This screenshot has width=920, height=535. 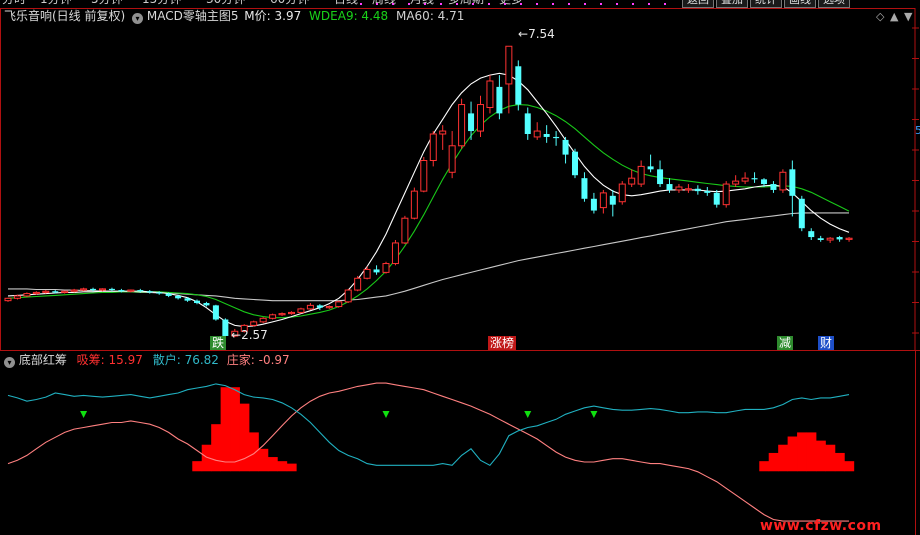 What do you see at coordinates (908, 16) in the screenshot?
I see `down-arrow-icon: ▼` at bounding box center [908, 16].